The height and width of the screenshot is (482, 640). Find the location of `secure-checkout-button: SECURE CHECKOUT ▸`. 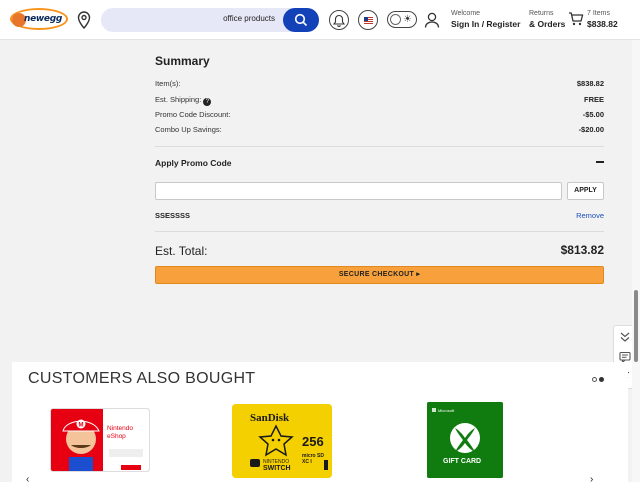

secure-checkout-button: SECURE CHECKOUT ▸ is located at coordinates (379, 275).